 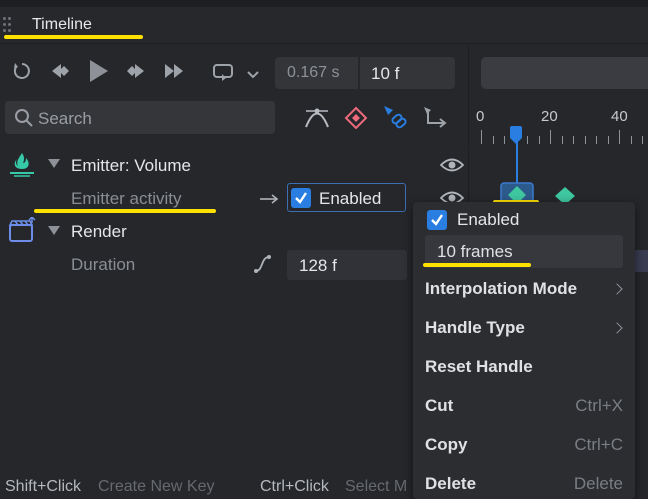 I want to click on status-hint2-action: Select M, so click(x=376, y=486).